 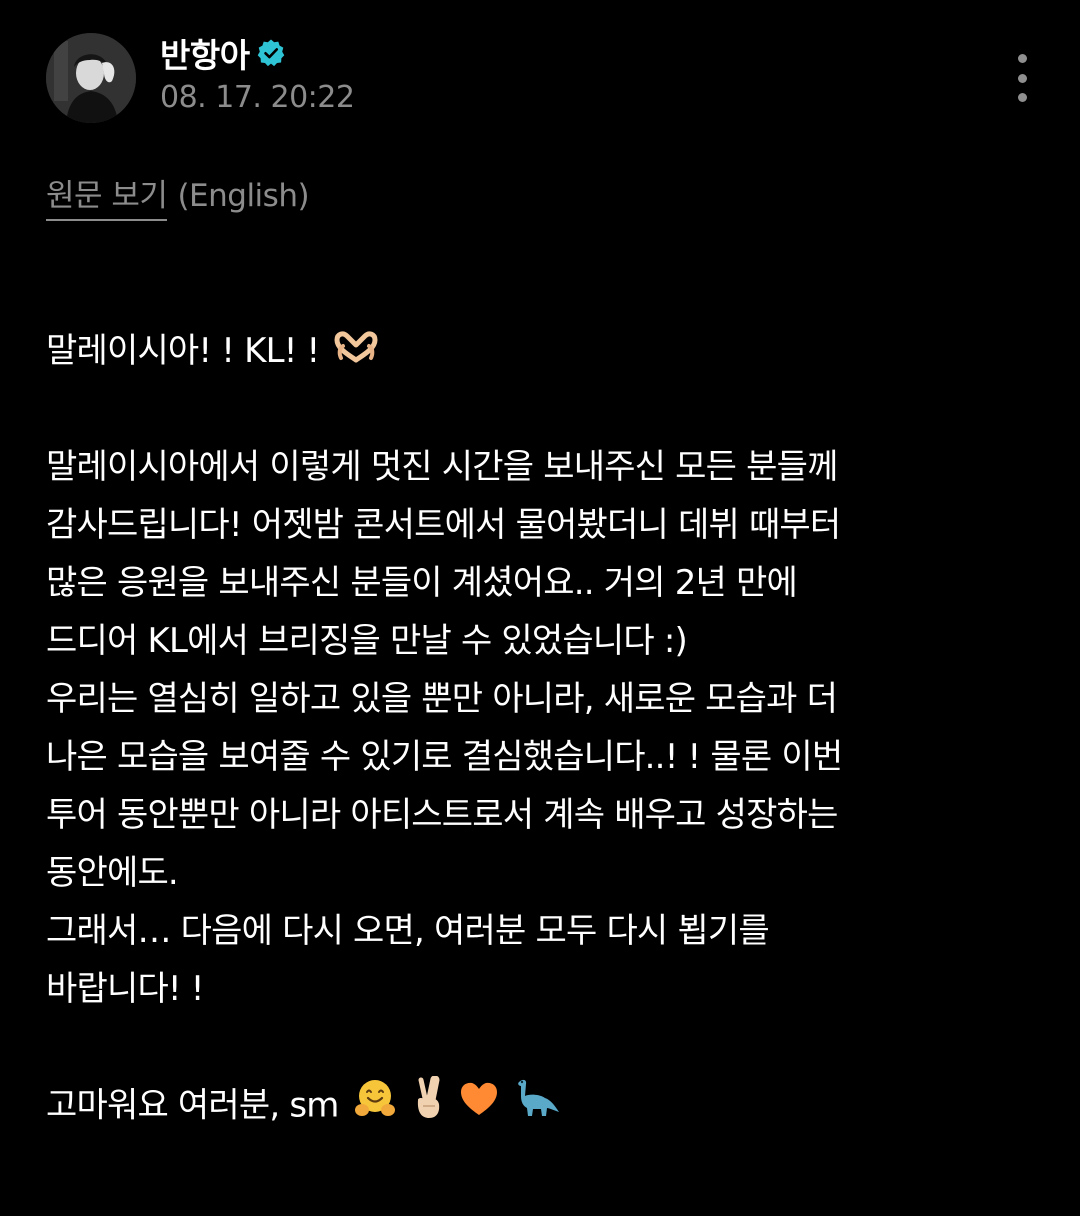 I want to click on closing-text: 고마워요 여러분, sm, so click(x=192, y=1105).